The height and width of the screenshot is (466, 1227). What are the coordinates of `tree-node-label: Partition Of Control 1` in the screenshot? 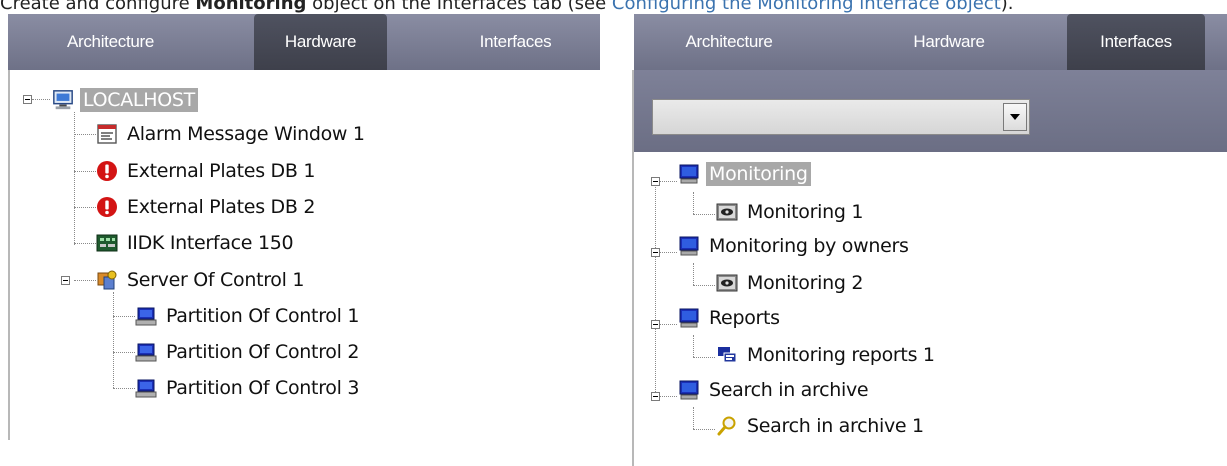 It's located at (263, 316).